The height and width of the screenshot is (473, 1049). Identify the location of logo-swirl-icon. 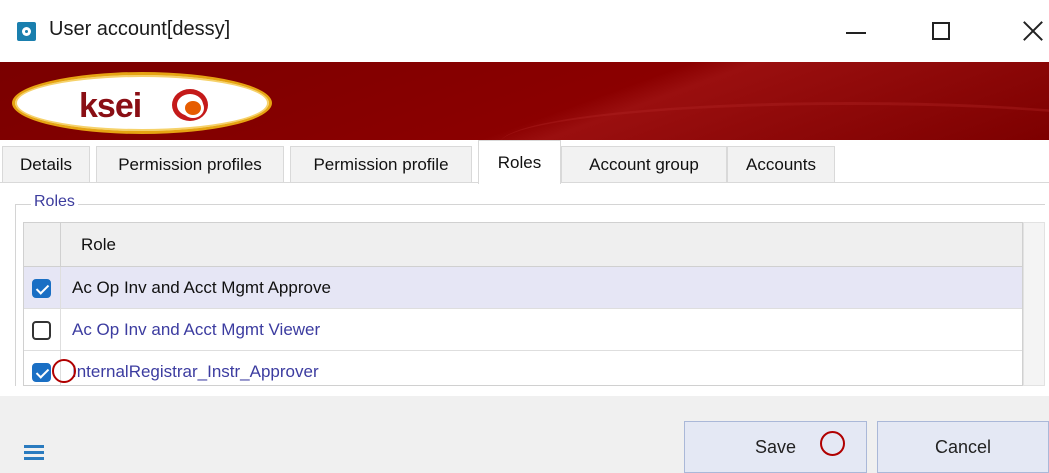
(190, 105).